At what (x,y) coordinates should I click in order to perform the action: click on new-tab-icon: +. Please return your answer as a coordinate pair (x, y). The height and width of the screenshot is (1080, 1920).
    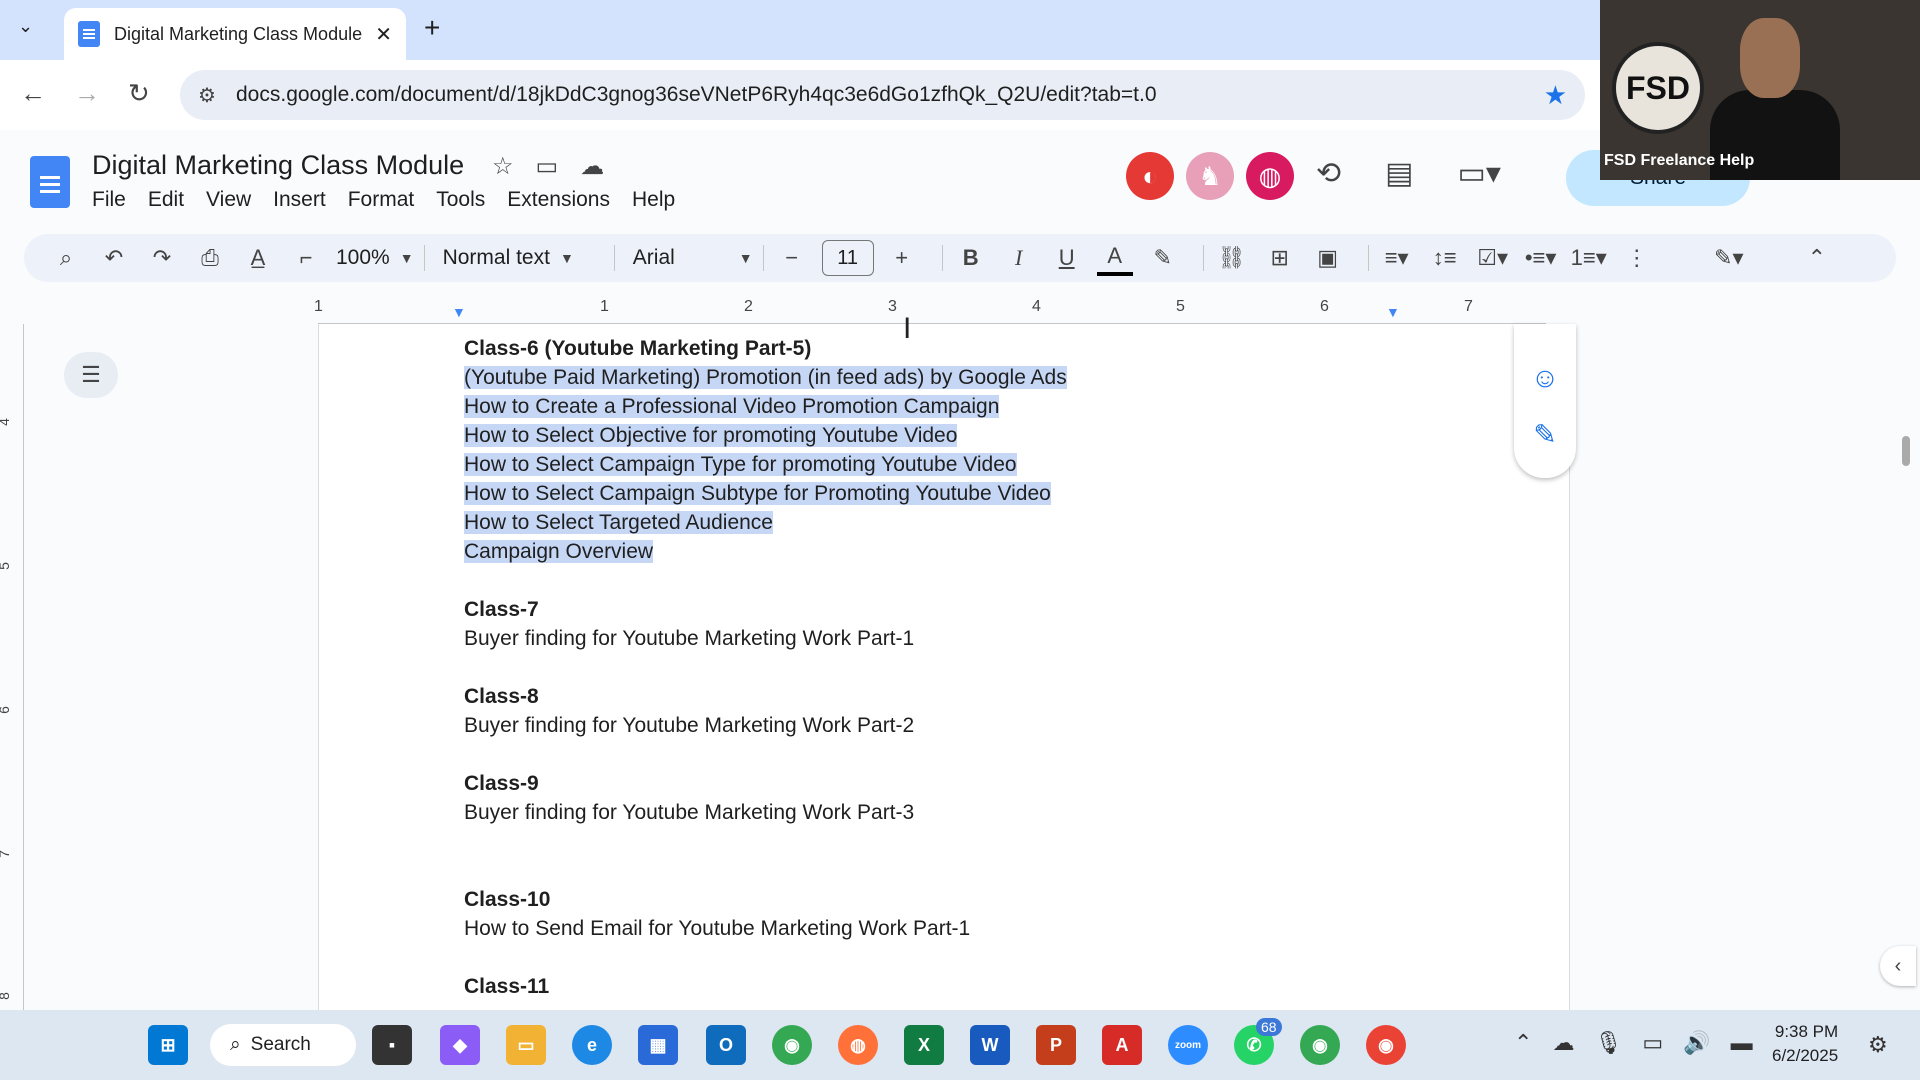
    Looking at the image, I should click on (432, 28).